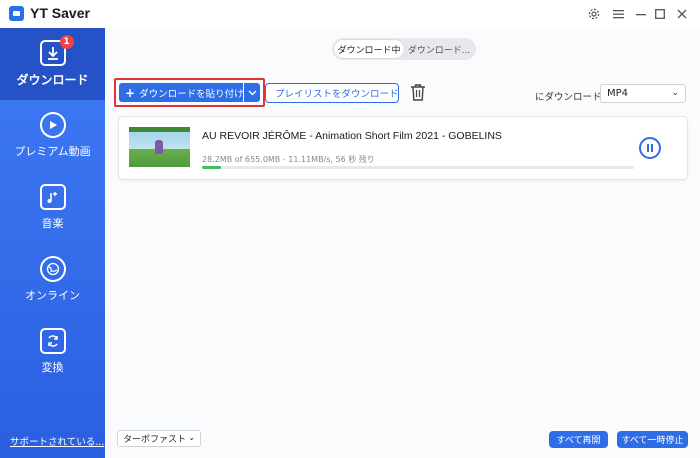  I want to click on download-icon: 1, so click(56, 50).